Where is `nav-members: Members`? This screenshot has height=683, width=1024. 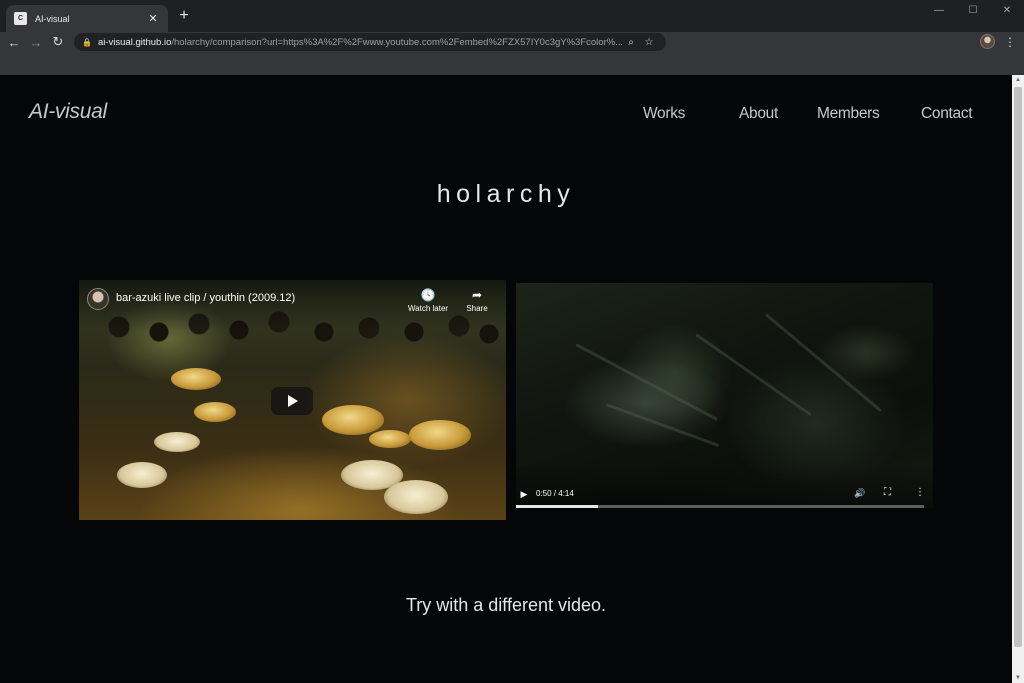
nav-members: Members is located at coordinates (848, 114).